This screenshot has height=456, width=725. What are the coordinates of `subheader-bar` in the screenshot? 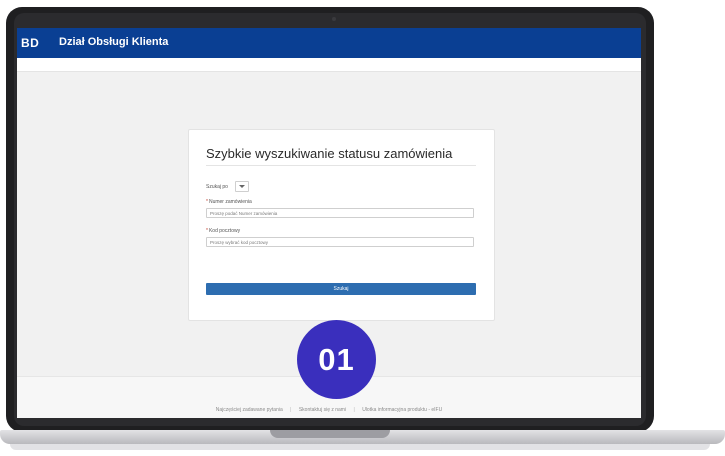 It's located at (329, 65).